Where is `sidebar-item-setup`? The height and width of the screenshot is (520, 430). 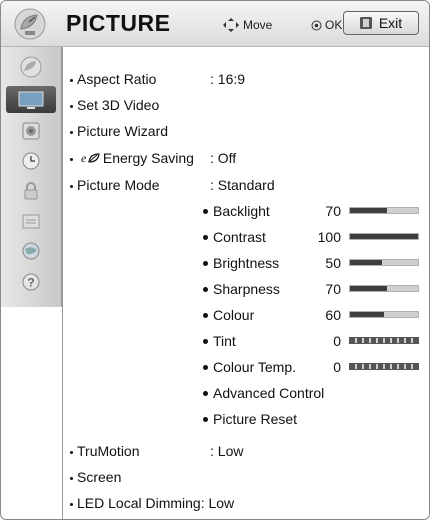
sidebar-item-setup is located at coordinates (31, 66).